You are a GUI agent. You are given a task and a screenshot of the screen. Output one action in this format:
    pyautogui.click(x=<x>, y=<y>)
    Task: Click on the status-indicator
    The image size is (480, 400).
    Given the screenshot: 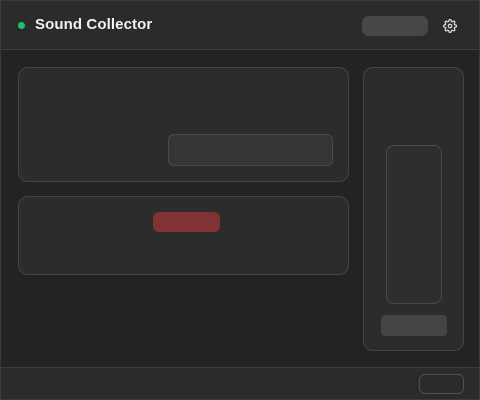 What is the action you would take?
    pyautogui.click(x=21, y=25)
    